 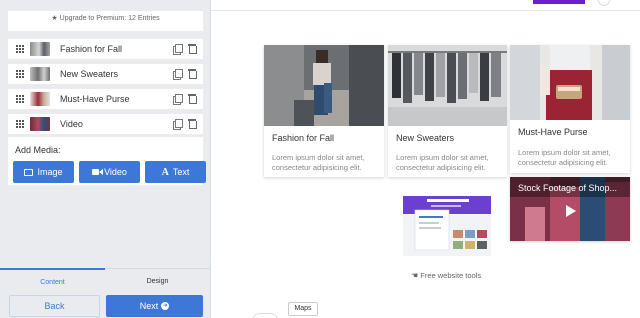 I want to click on add-video-button: Video, so click(x=109, y=172).